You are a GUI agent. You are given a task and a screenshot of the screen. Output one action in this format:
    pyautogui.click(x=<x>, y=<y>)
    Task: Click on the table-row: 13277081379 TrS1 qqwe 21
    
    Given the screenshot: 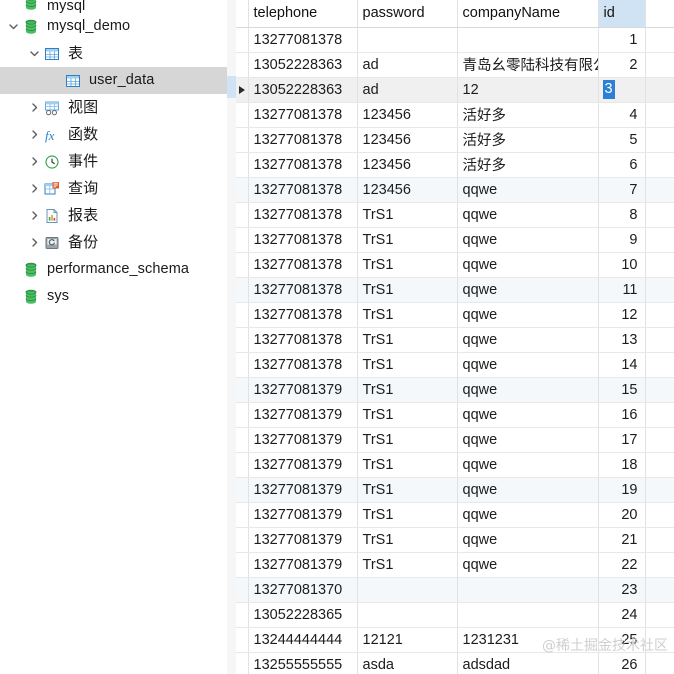 What is the action you would take?
    pyautogui.click(x=455, y=540)
    